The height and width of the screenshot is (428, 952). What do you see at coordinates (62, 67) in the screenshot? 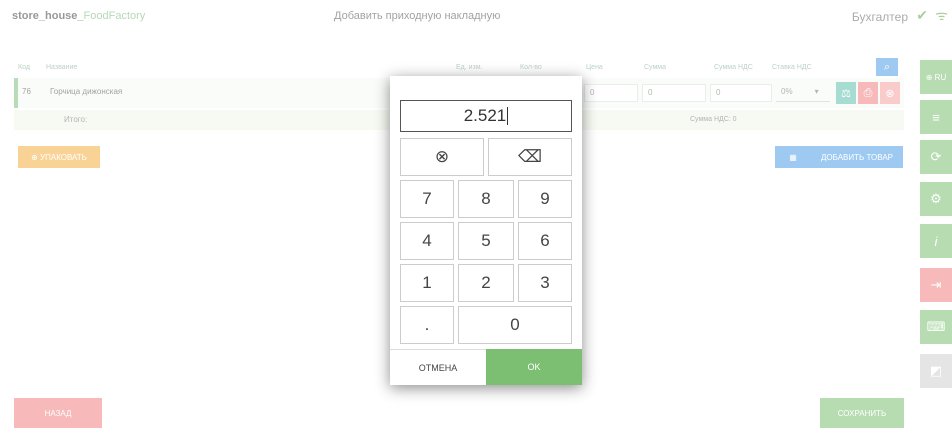
I see `col-name: Название` at bounding box center [62, 67].